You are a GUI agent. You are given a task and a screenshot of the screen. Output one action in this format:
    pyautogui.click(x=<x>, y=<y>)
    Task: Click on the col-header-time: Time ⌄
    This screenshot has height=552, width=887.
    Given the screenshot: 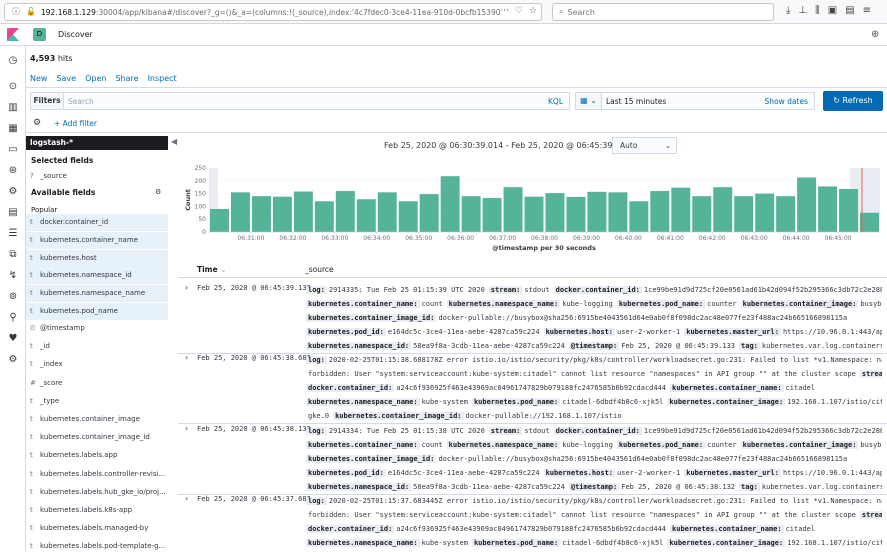 What is the action you would take?
    pyautogui.click(x=212, y=269)
    